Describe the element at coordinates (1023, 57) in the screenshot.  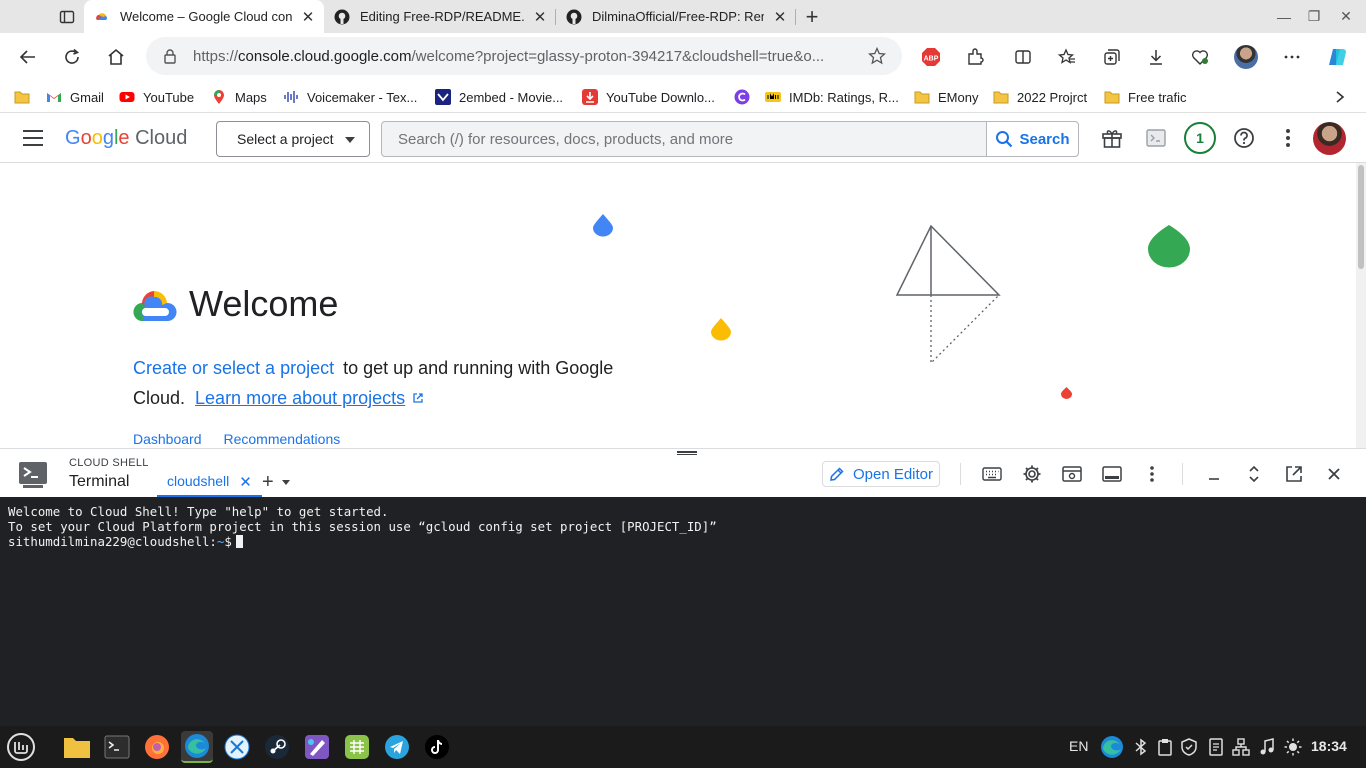
I see `split-screen-icon` at that location.